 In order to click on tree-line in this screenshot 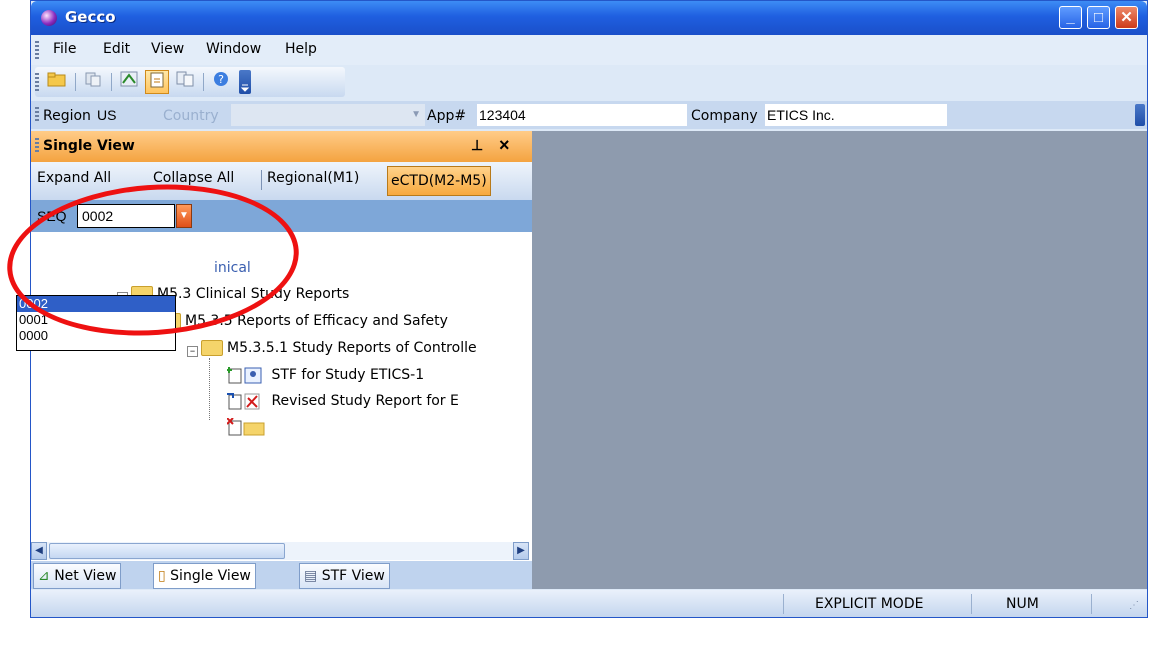, I will do `click(210, 389)`.